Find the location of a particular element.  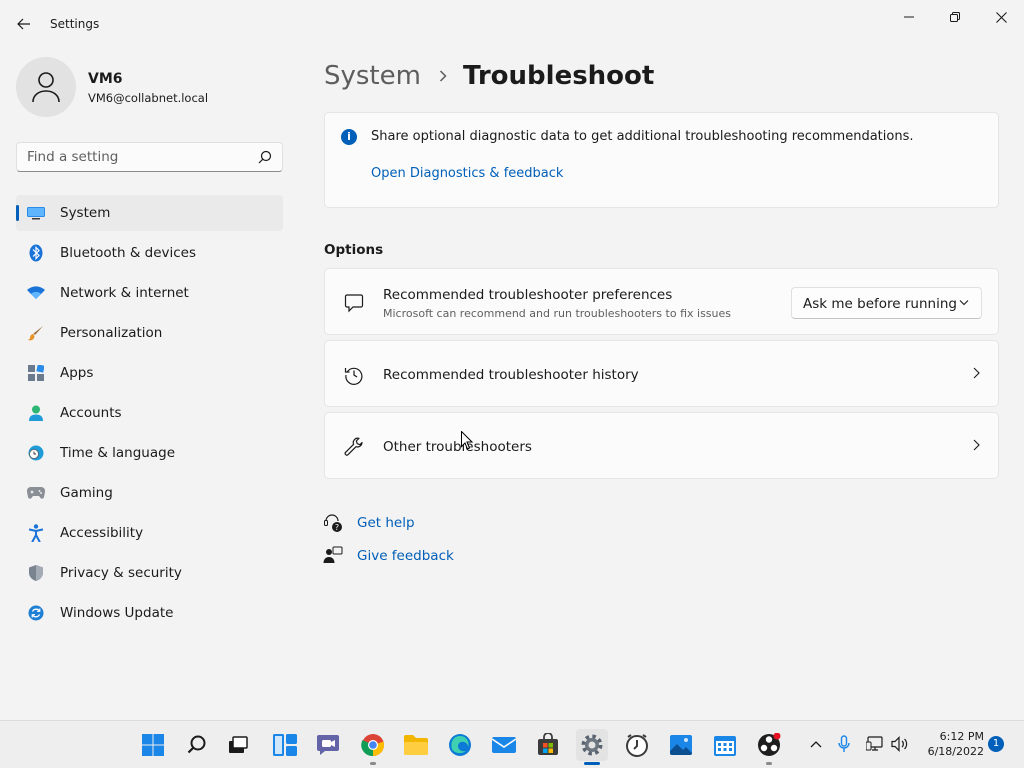

give-feedback-link: Give feedback is located at coordinates (405, 556).